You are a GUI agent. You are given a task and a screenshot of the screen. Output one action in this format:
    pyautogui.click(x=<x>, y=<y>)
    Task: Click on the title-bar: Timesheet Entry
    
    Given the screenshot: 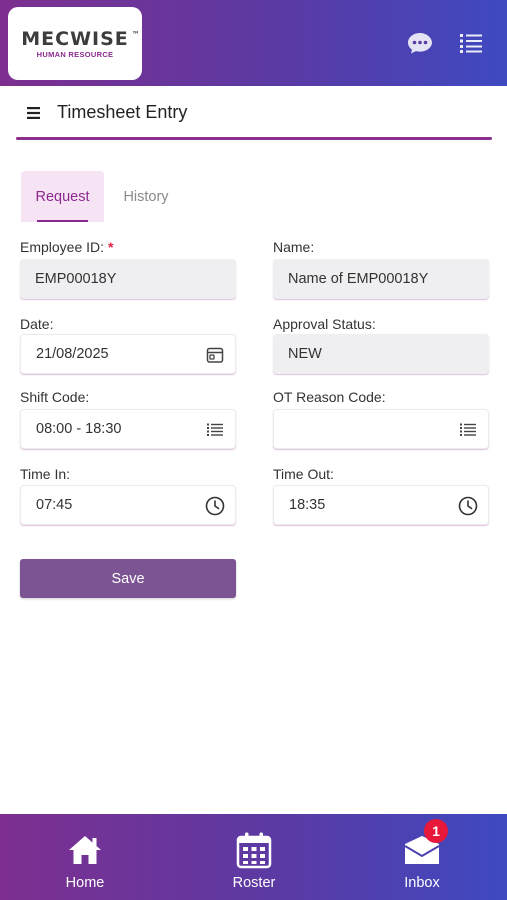 What is the action you would take?
    pyautogui.click(x=253, y=113)
    